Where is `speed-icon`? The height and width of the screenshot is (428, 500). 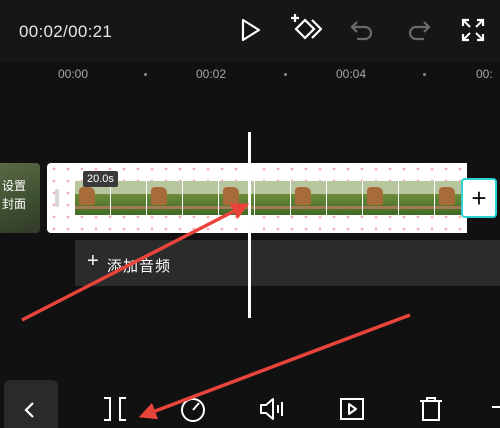 speed-icon is located at coordinates (193, 409).